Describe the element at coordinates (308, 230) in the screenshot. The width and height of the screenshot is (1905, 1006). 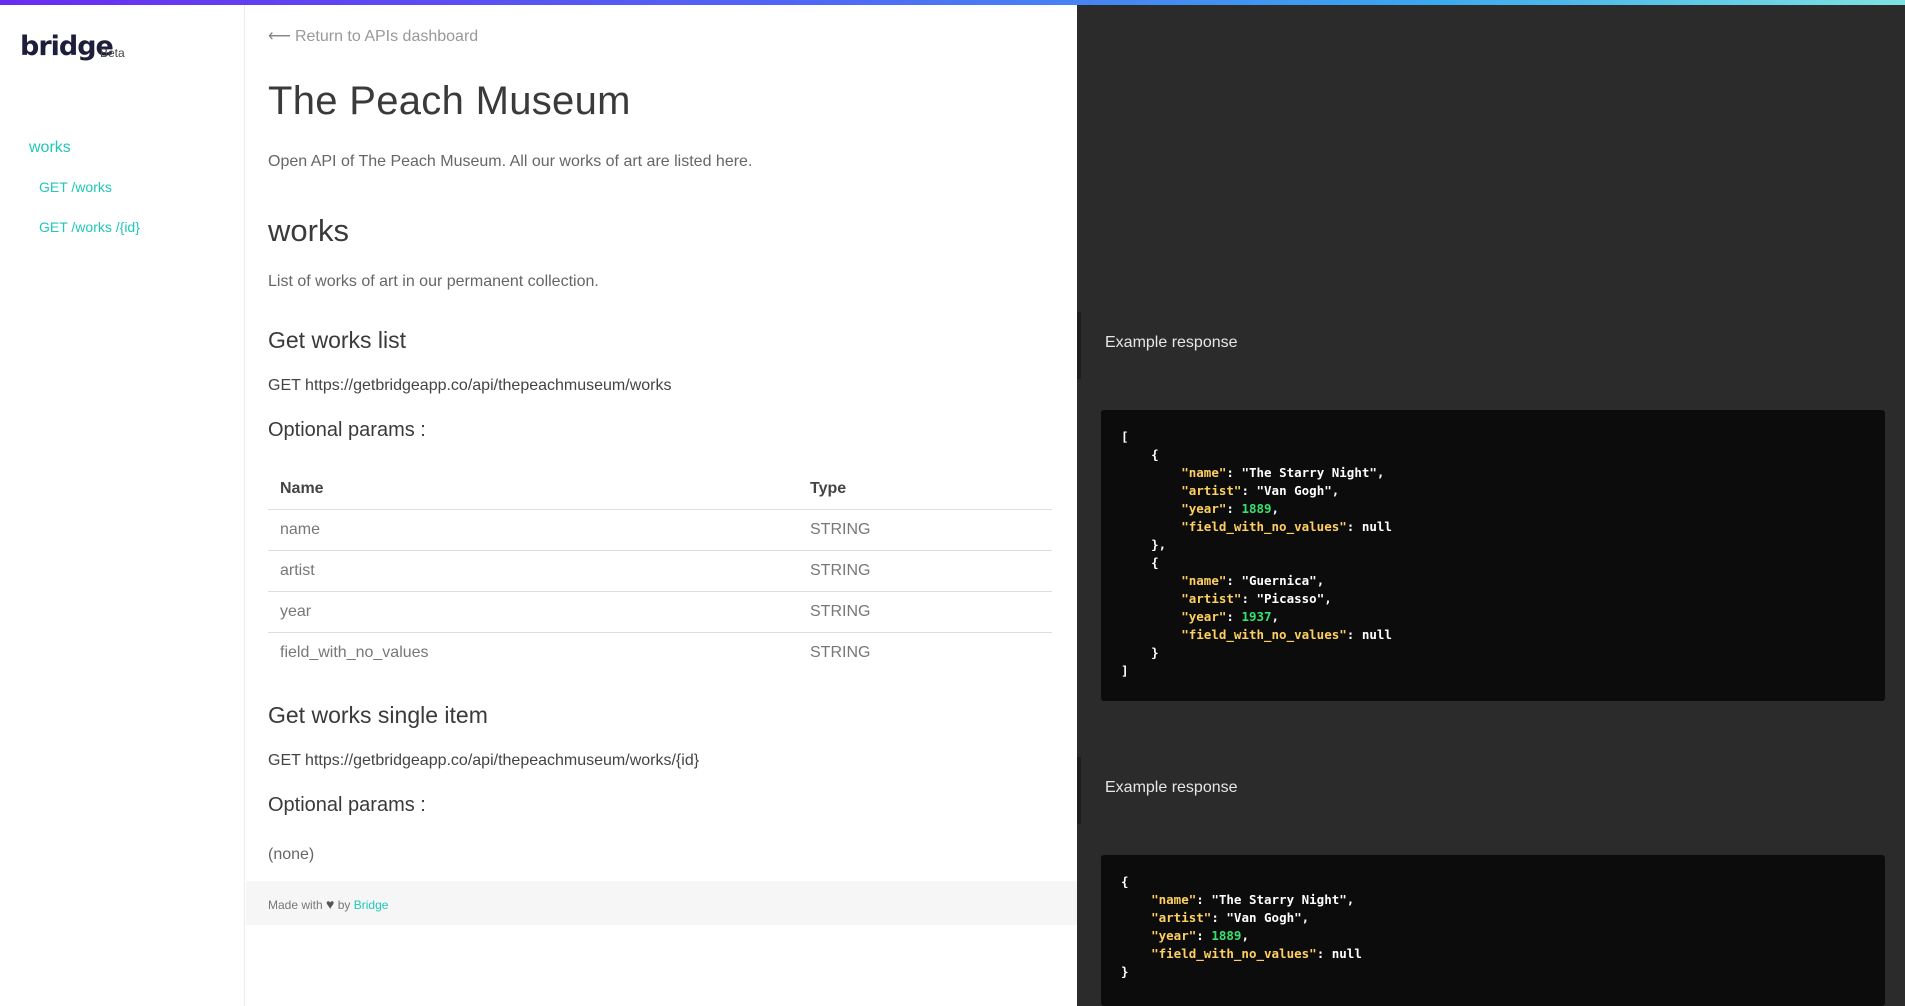
I see `section-title: works` at that location.